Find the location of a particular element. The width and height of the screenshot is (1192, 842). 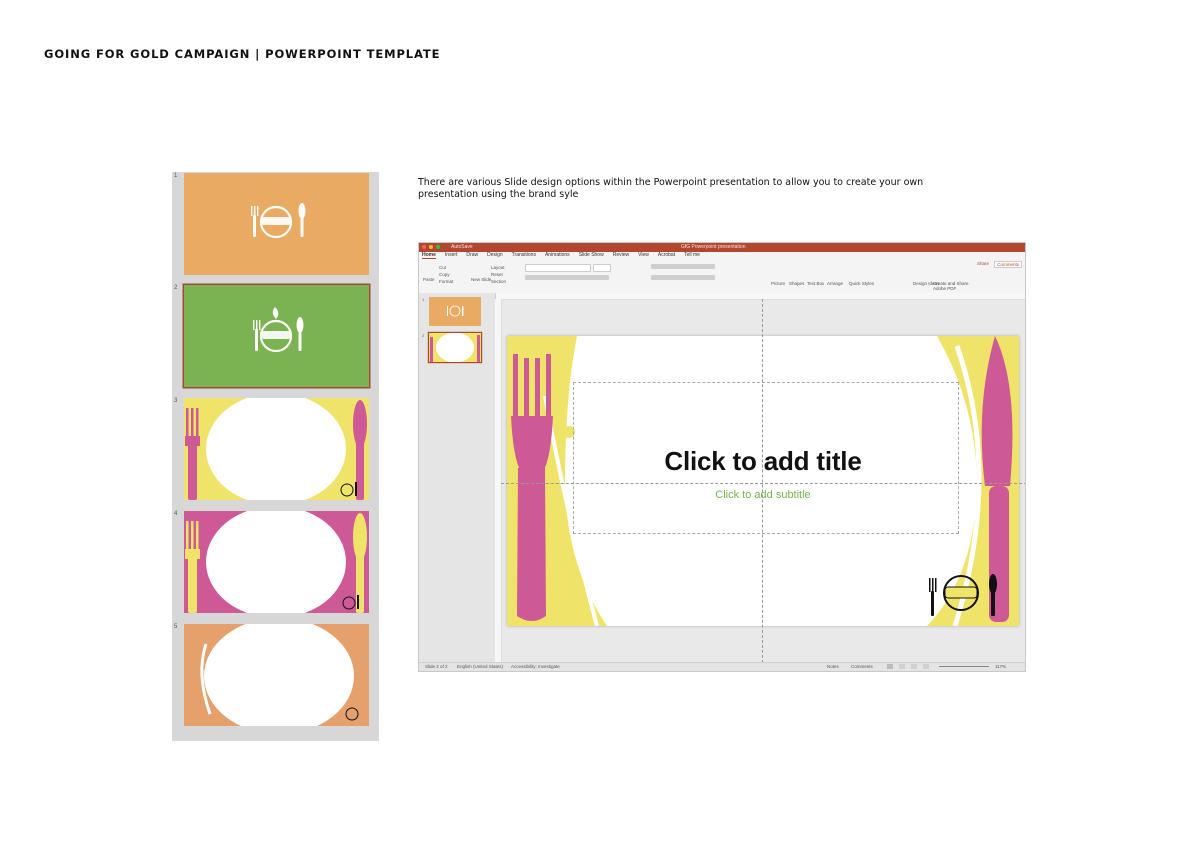

vertical-ruler is located at coordinates (498, 481).